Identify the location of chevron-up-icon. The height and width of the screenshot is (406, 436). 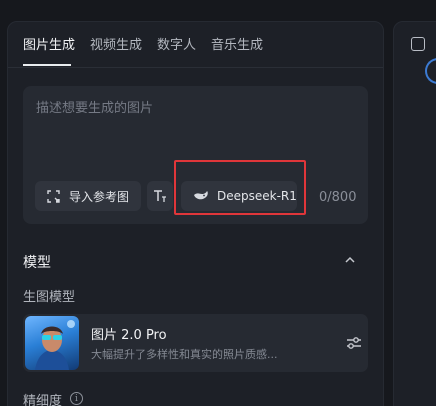
(350, 259).